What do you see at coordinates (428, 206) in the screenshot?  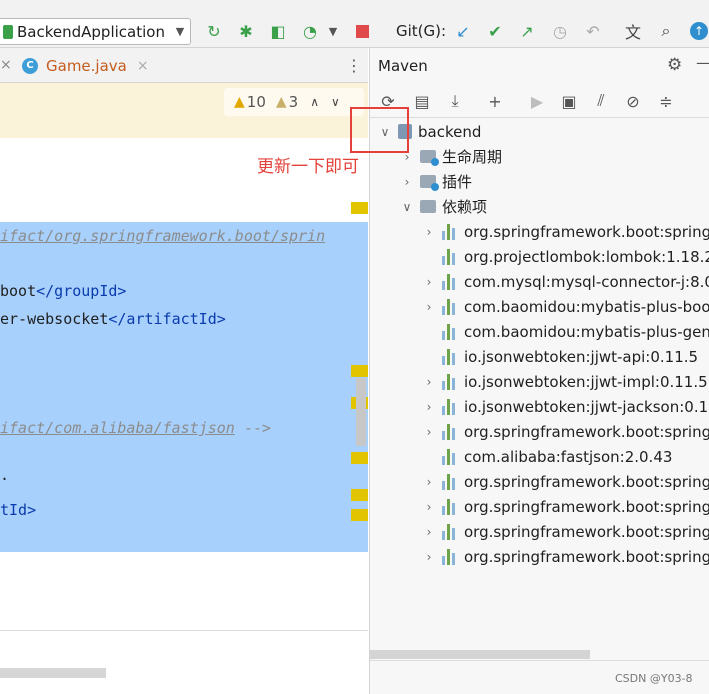 I see `dependencies-folder-icon` at bounding box center [428, 206].